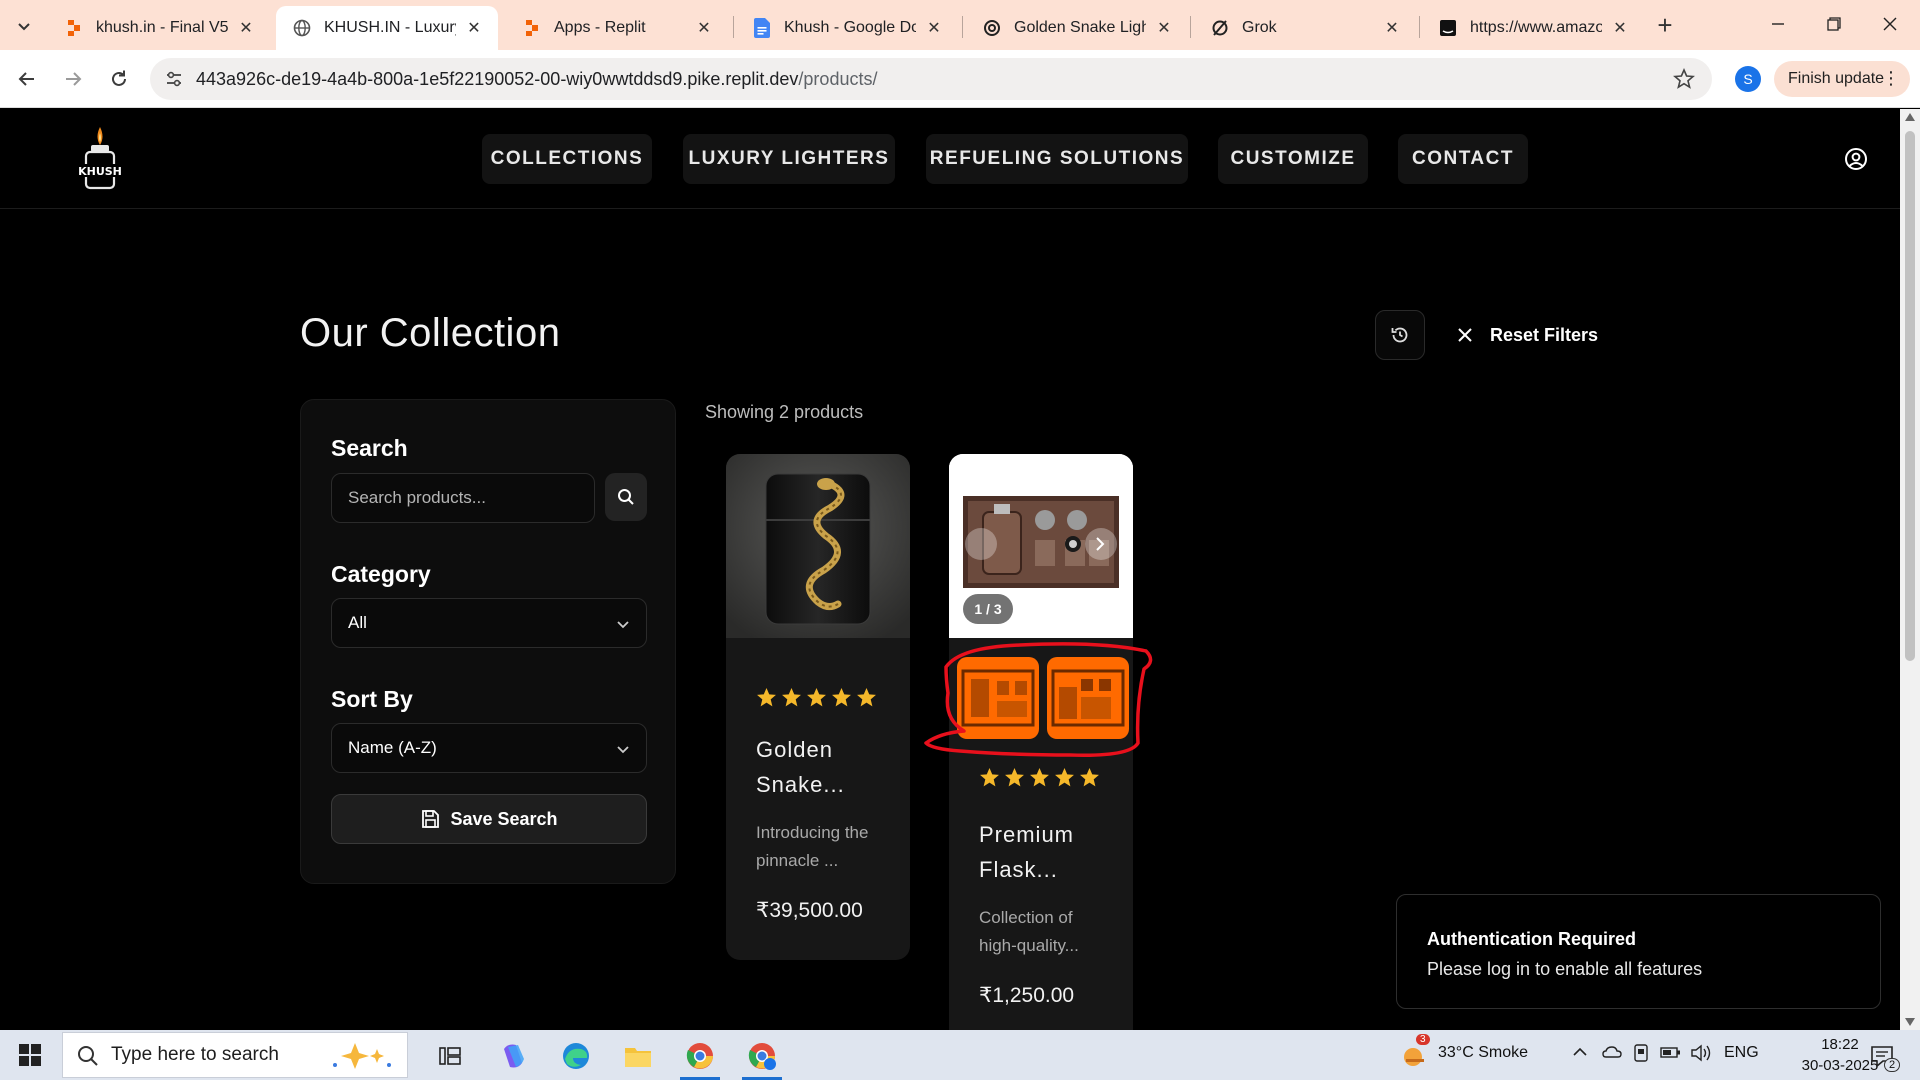  I want to click on tab-title: khush.in - Final V5 - R, so click(162, 27).